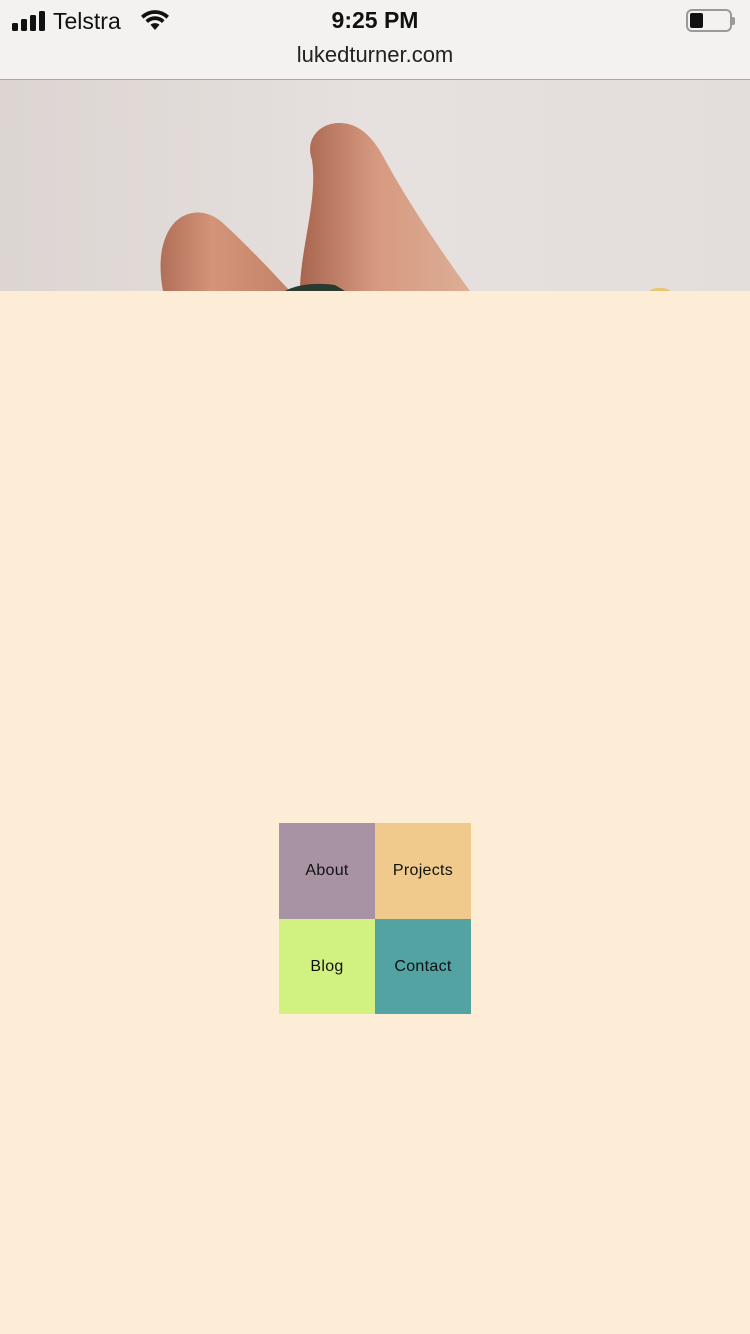  I want to click on nav-blog-label: Blog, so click(327, 966).